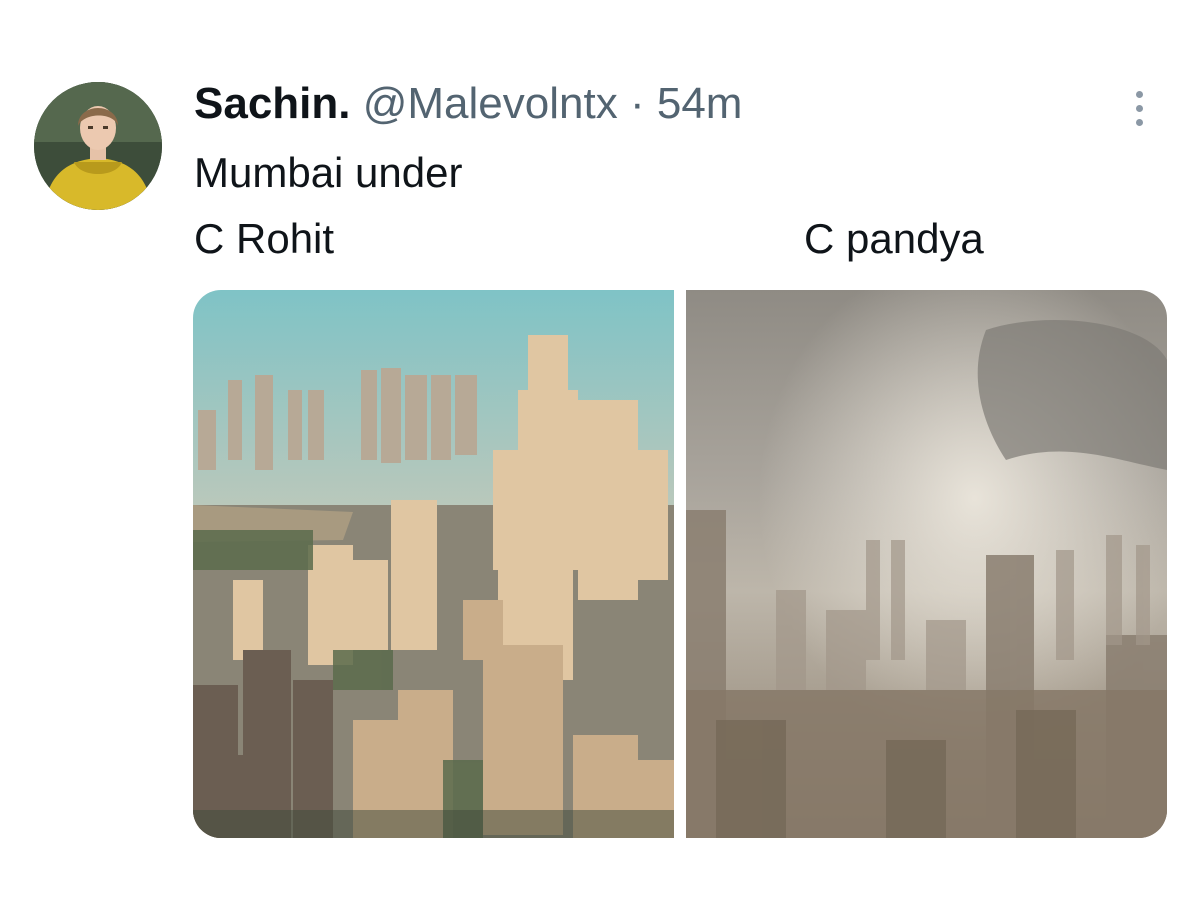  I want to click on tweet-timestamp: 54m, so click(700, 103).